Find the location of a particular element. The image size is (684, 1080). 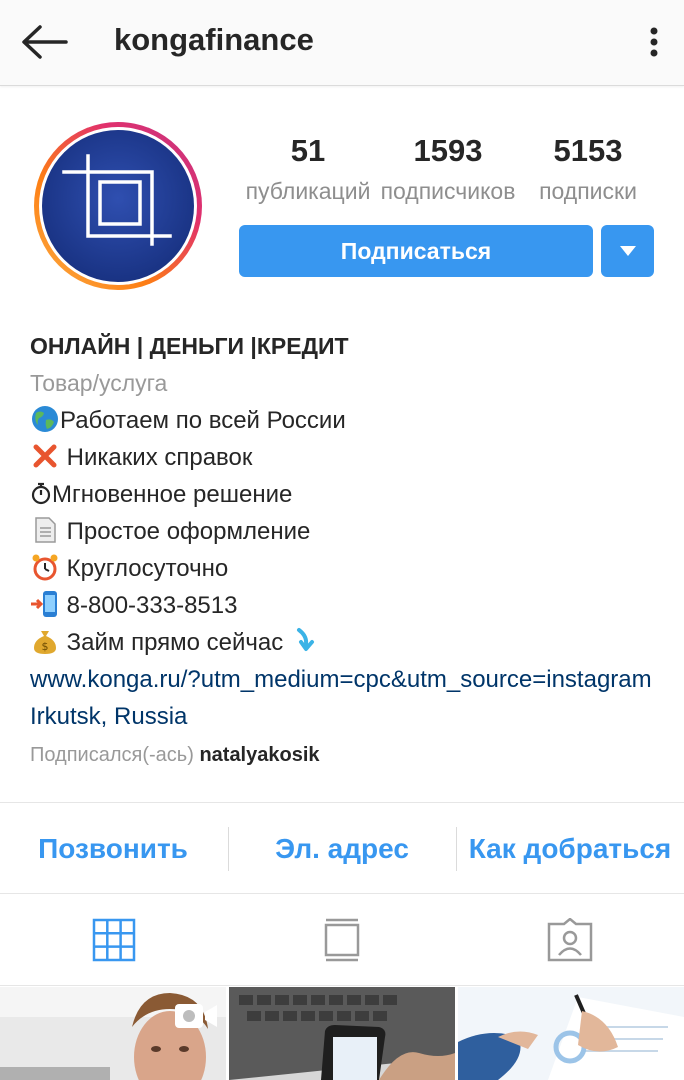

email-button: Эл. адрес is located at coordinates (342, 849).